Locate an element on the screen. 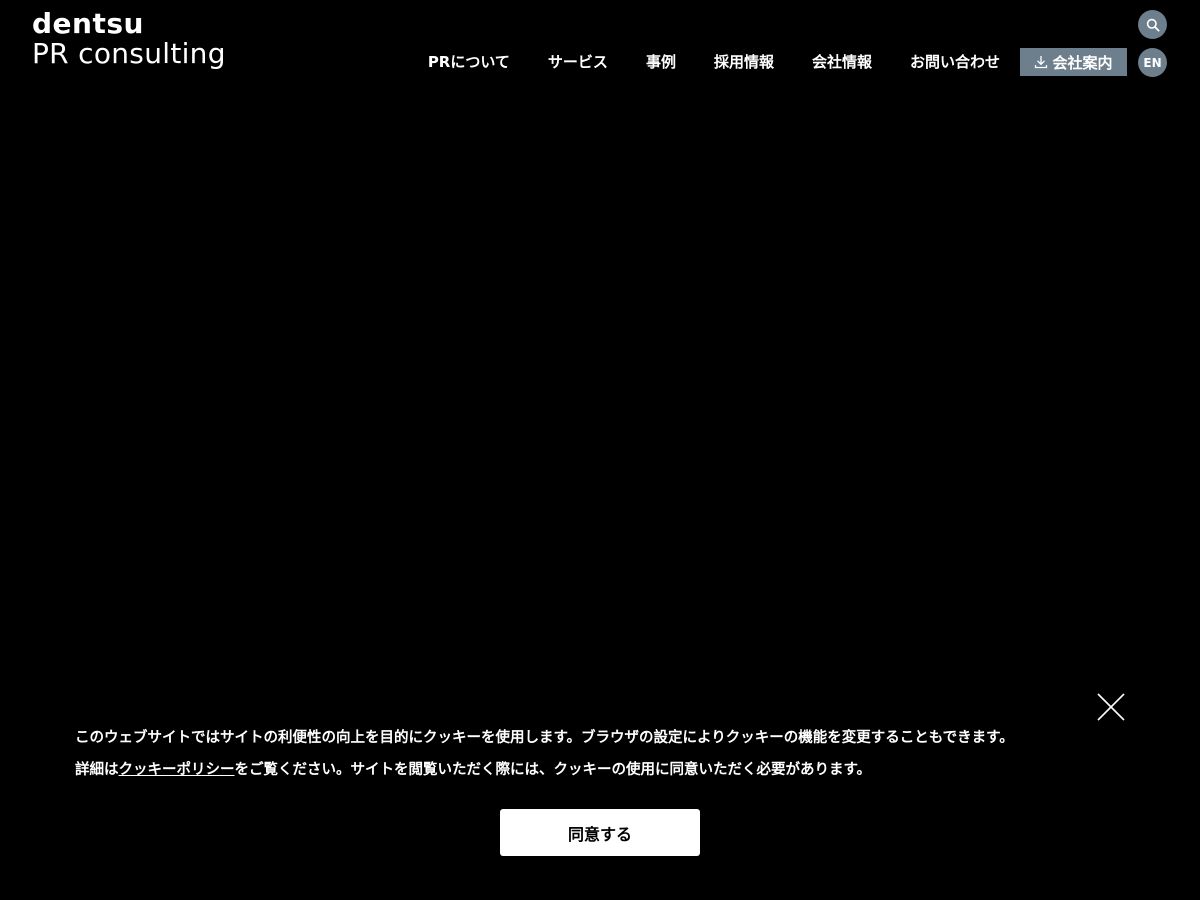 Image resolution: width=1200 pixels, height=900 pixels. cookie-close-button is located at coordinates (1111, 707).